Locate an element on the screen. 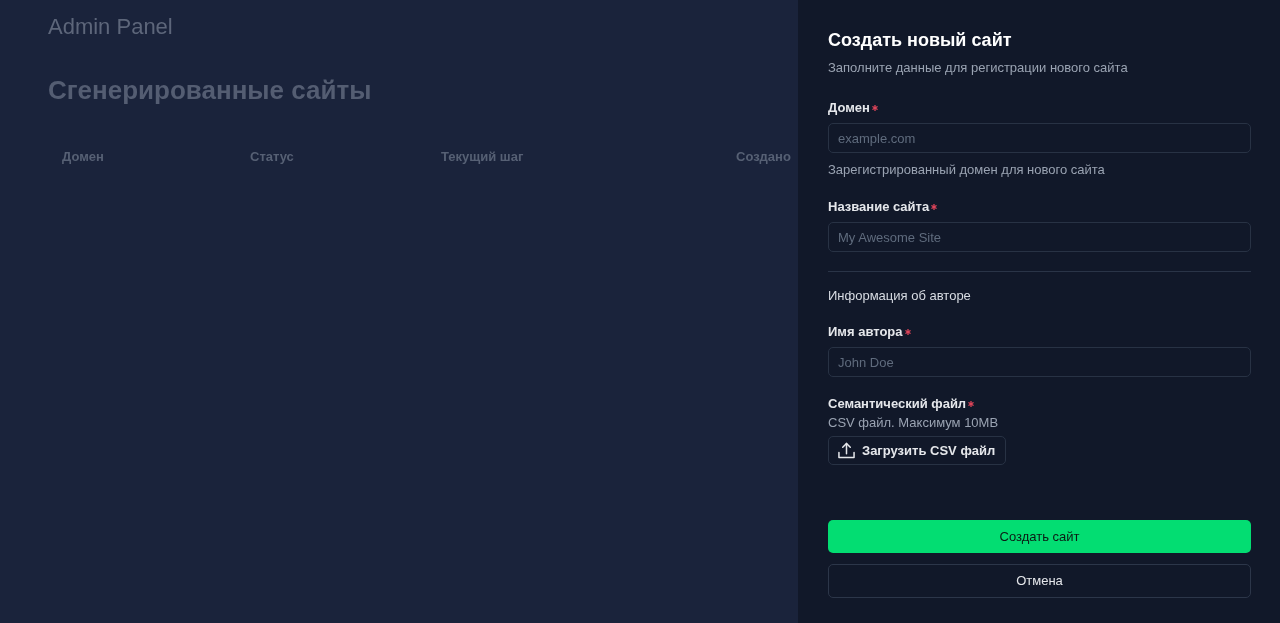  brand-title: Admin Panel is located at coordinates (110, 27).